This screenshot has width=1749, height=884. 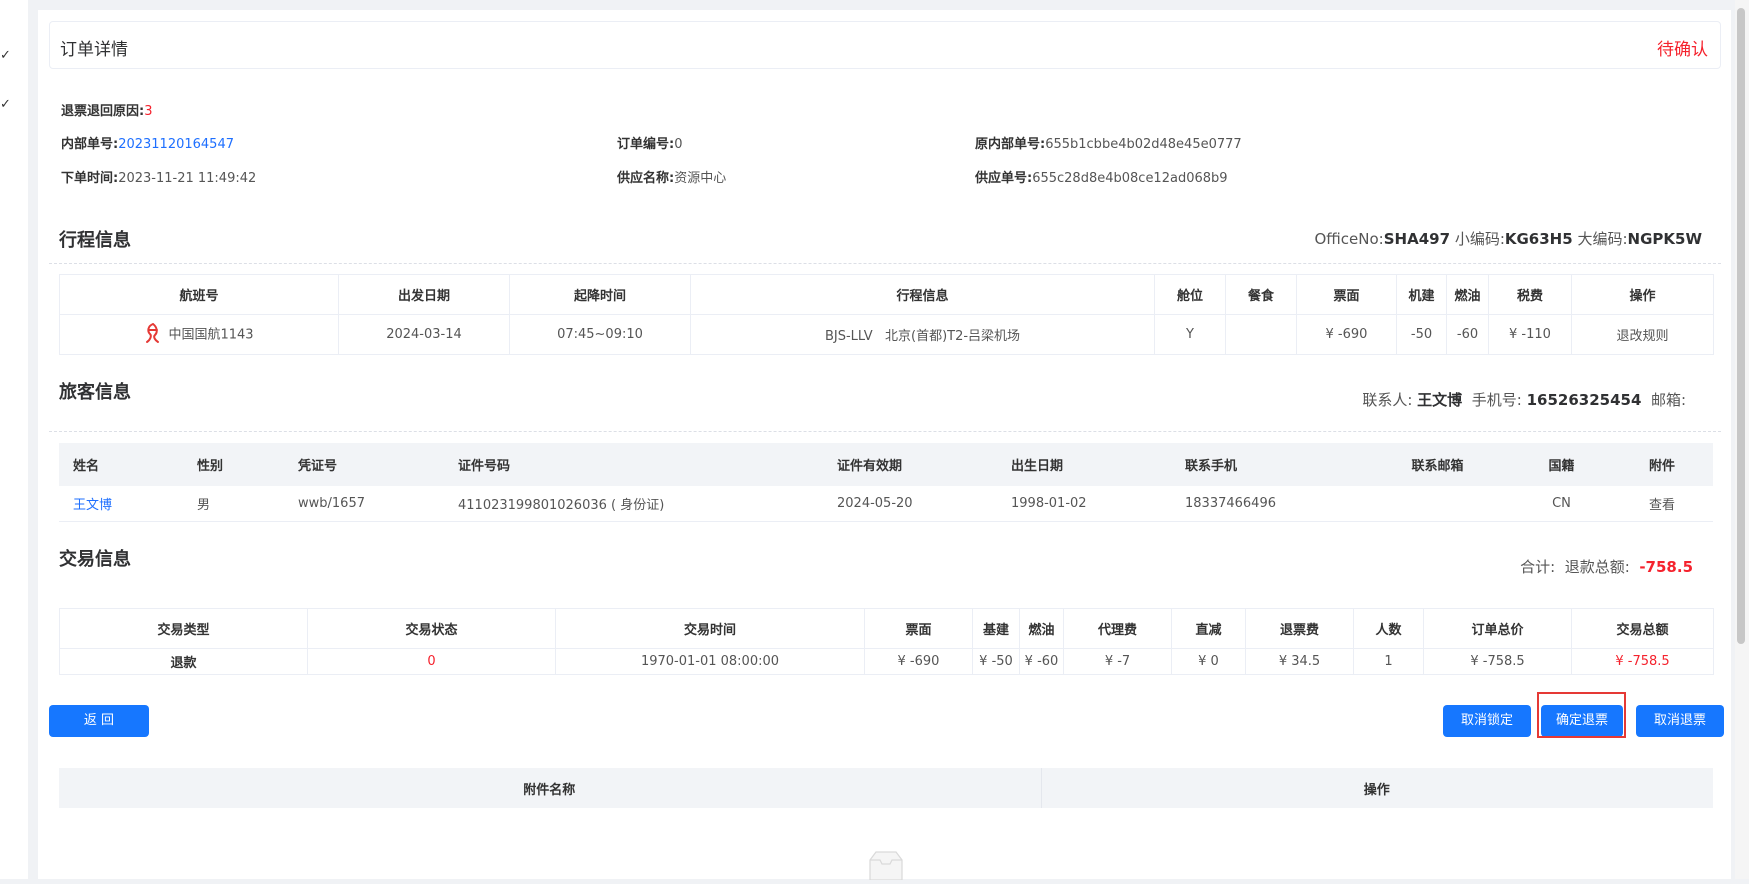 What do you see at coordinates (1487, 721) in the screenshot?
I see `cancel-lock-button: 取消锁定` at bounding box center [1487, 721].